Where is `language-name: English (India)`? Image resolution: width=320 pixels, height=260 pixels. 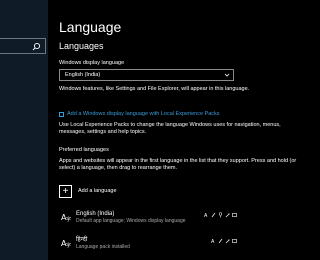 language-name: English (India) is located at coordinates (95, 214).